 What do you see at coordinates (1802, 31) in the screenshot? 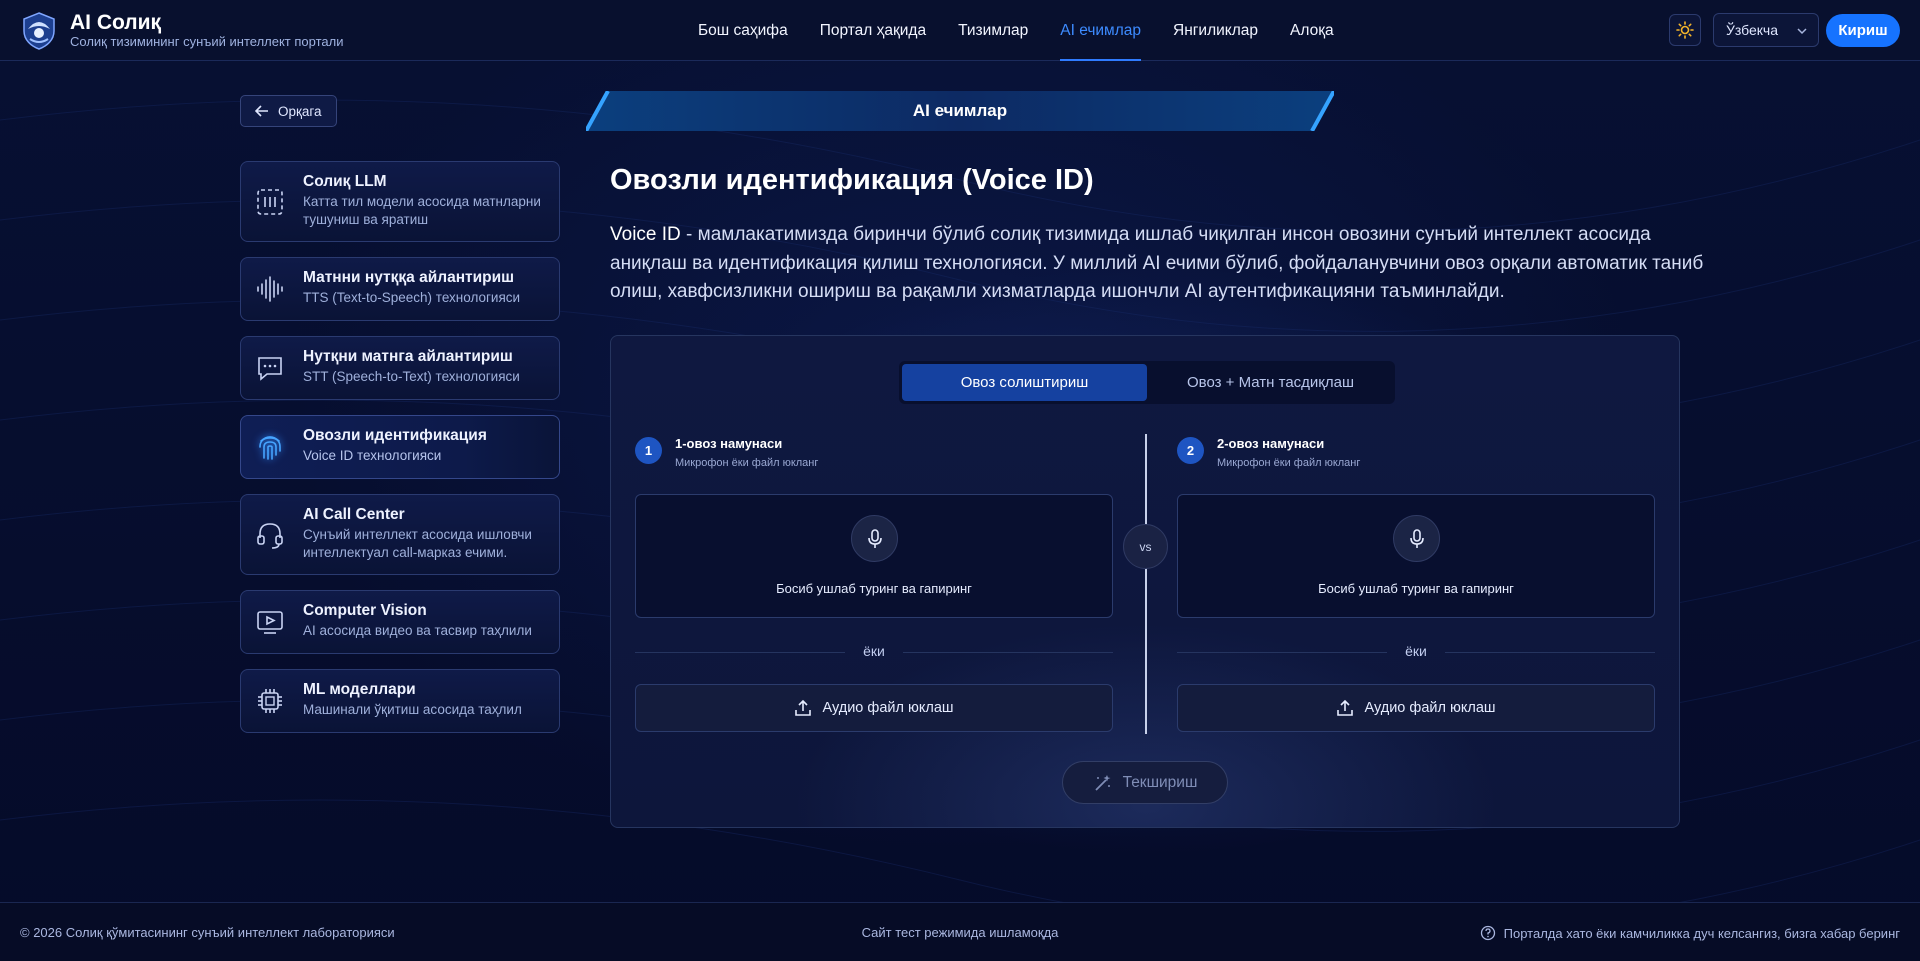
I see `chevron-down-icon` at bounding box center [1802, 31].